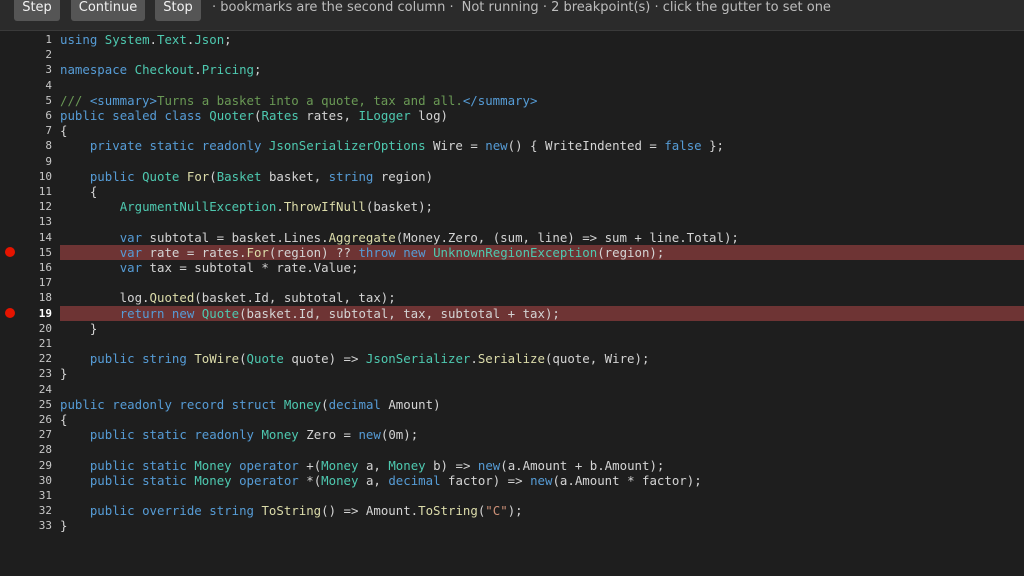 The image size is (1024, 576). Describe the element at coordinates (333, 7) in the screenshot. I see `status-hint: · bookmarks are the second column ·` at that location.